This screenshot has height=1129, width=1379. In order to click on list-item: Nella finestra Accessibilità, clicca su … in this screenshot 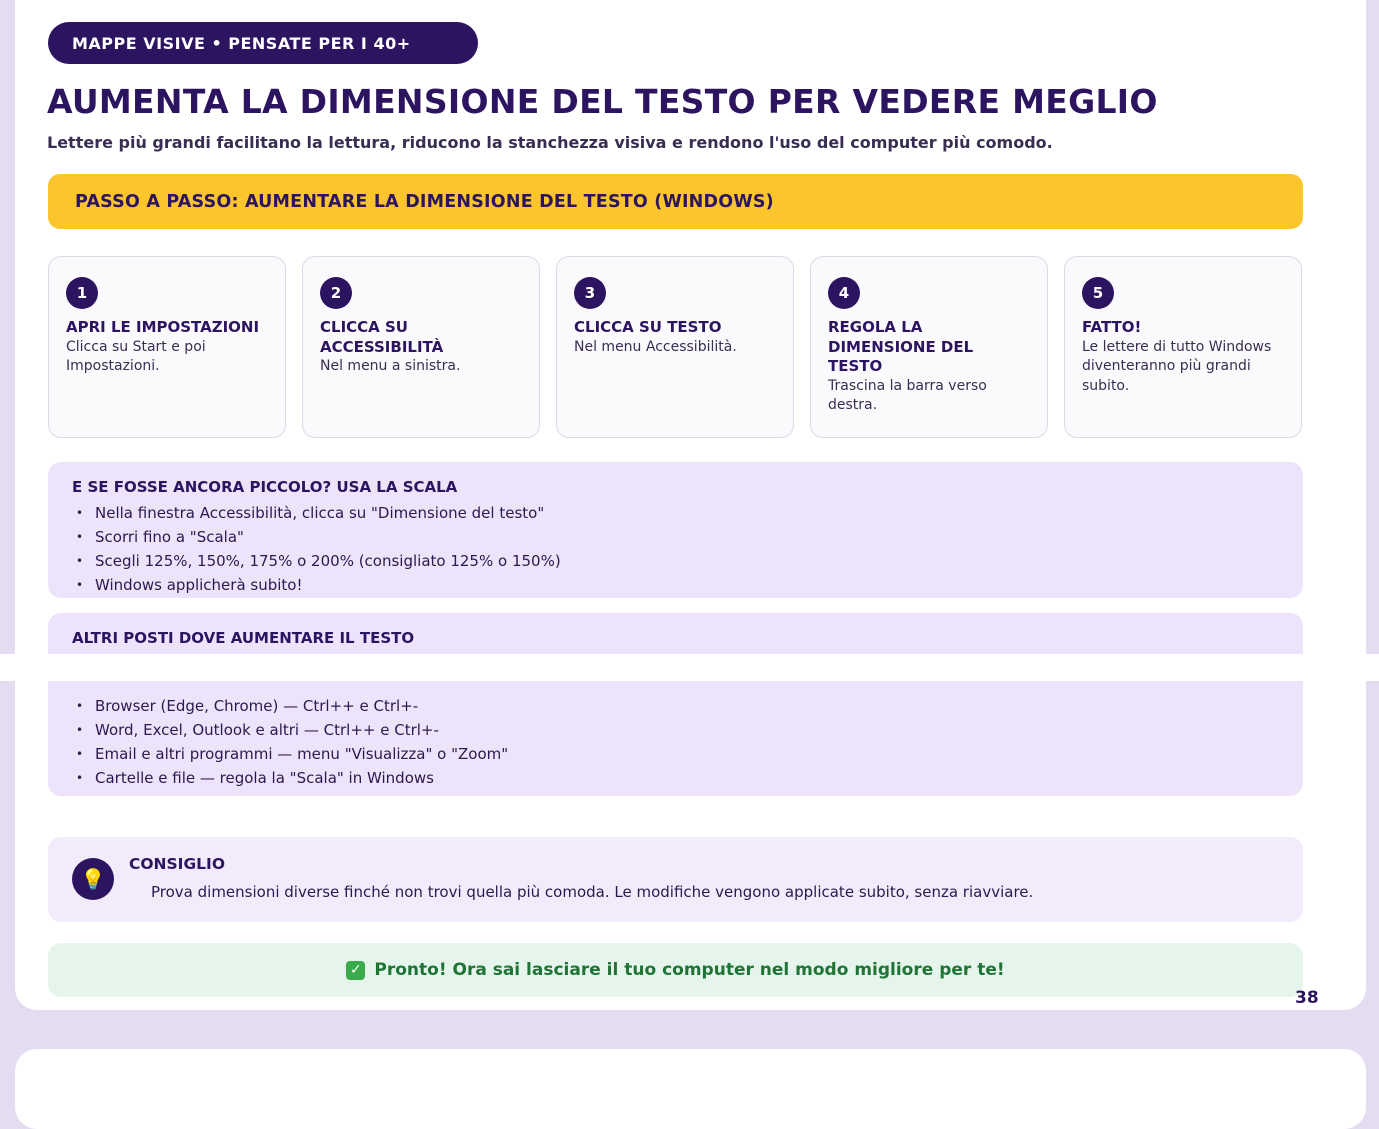, I will do `click(677, 513)`.